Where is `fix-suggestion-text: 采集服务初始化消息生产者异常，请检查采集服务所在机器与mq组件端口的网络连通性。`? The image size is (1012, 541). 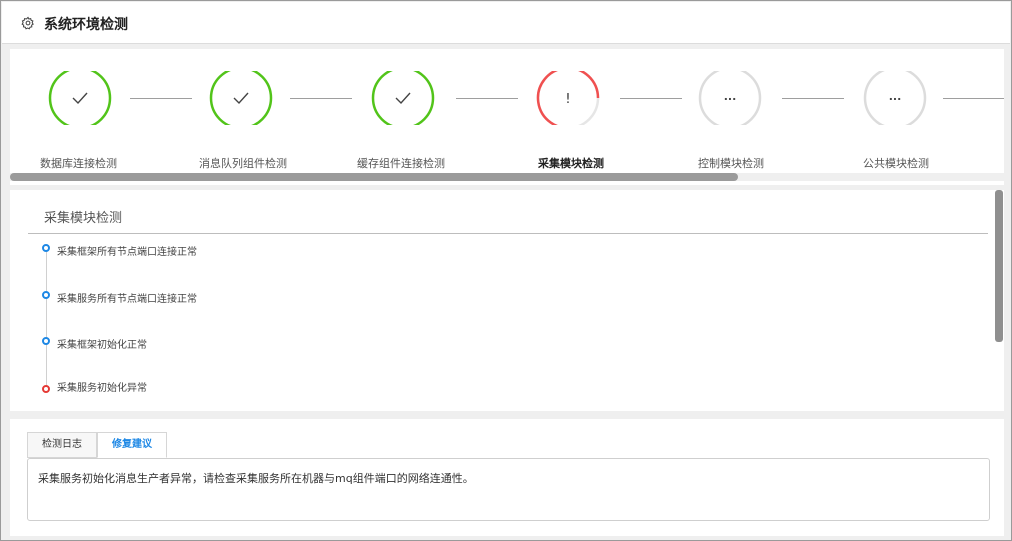
fix-suggestion-text: 采集服务初始化消息生产者异常，请检查采集服务所在机器与mq组件端口的网络连通性。 is located at coordinates (256, 478).